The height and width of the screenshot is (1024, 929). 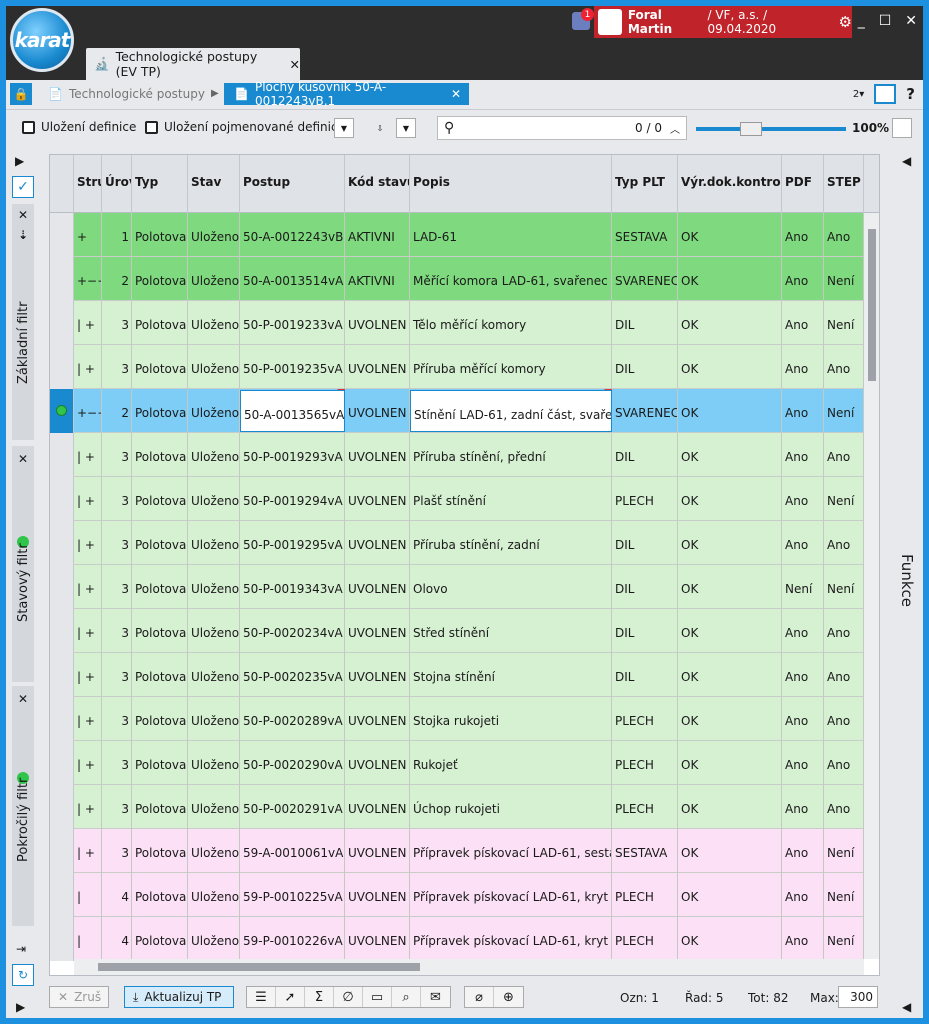 I want to click on export-icon: ⇩, so click(x=380, y=128).